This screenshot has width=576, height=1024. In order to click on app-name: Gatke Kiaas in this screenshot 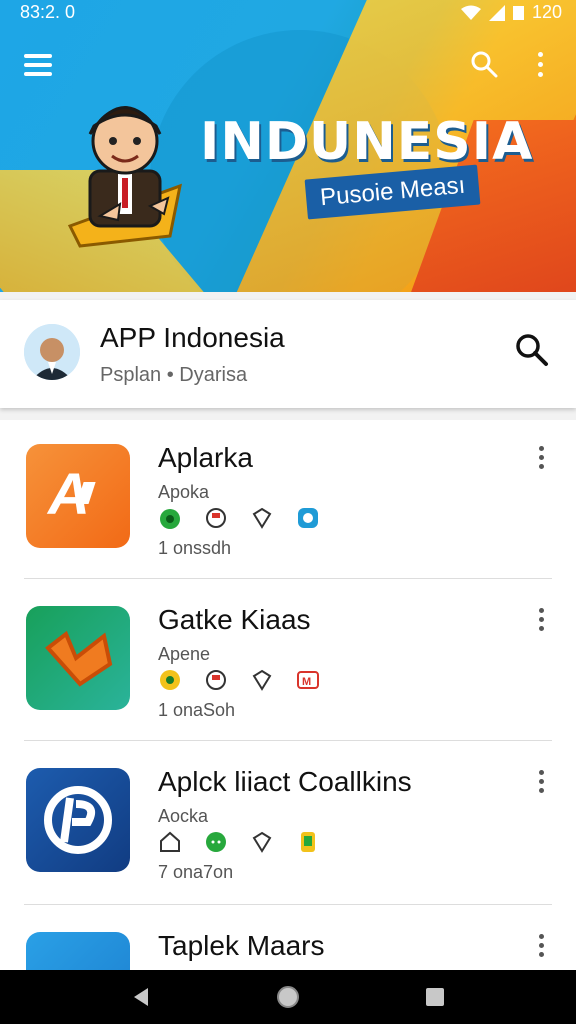, I will do `click(234, 619)`.